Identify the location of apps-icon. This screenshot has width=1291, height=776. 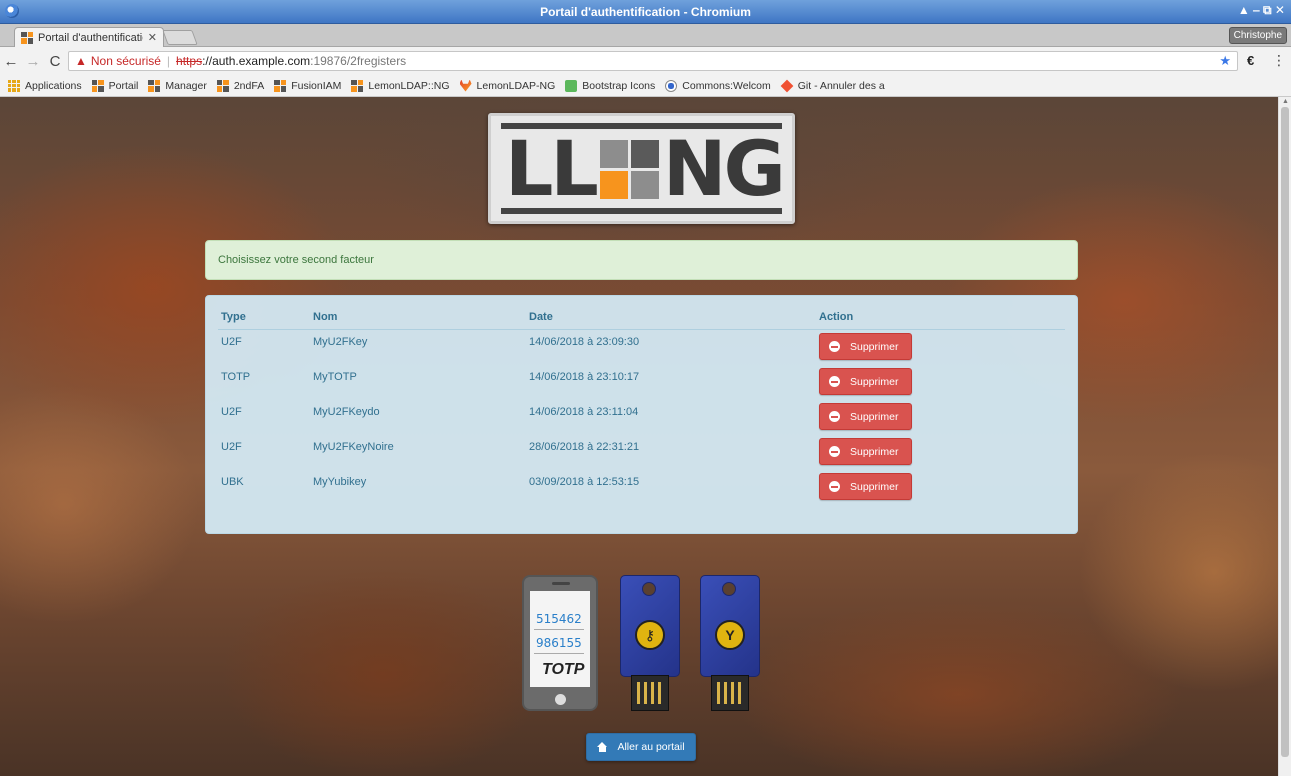
(14, 85).